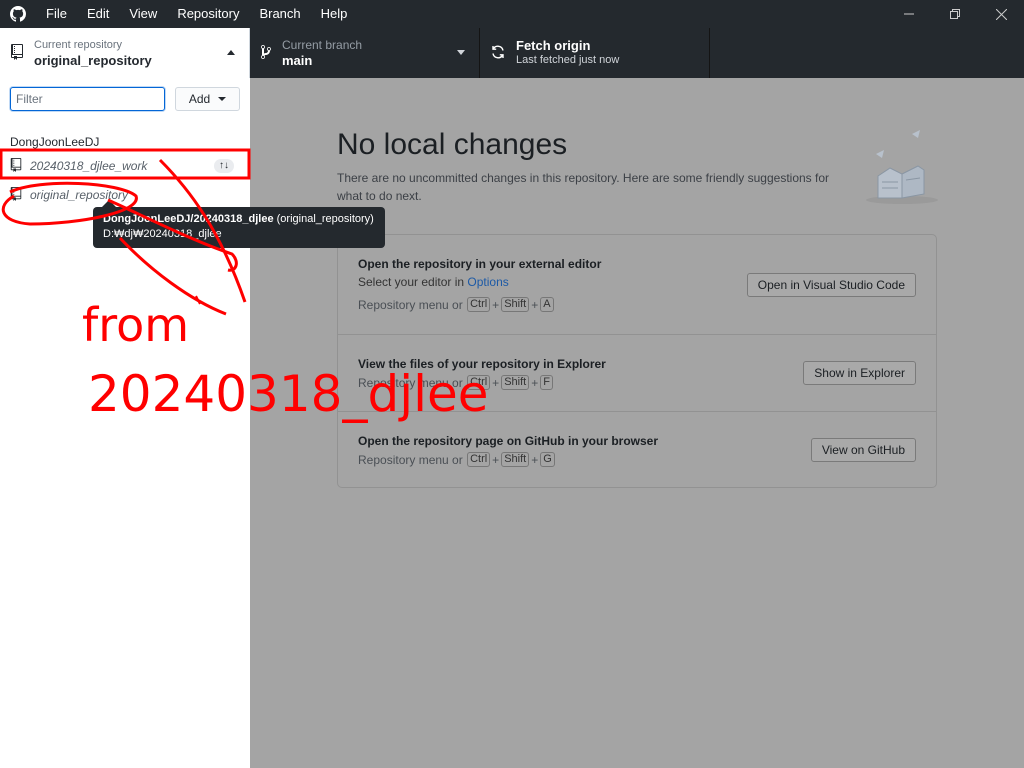 This screenshot has width=1024, height=768. I want to click on last-fetched-label: Last fetched just now, so click(568, 60).